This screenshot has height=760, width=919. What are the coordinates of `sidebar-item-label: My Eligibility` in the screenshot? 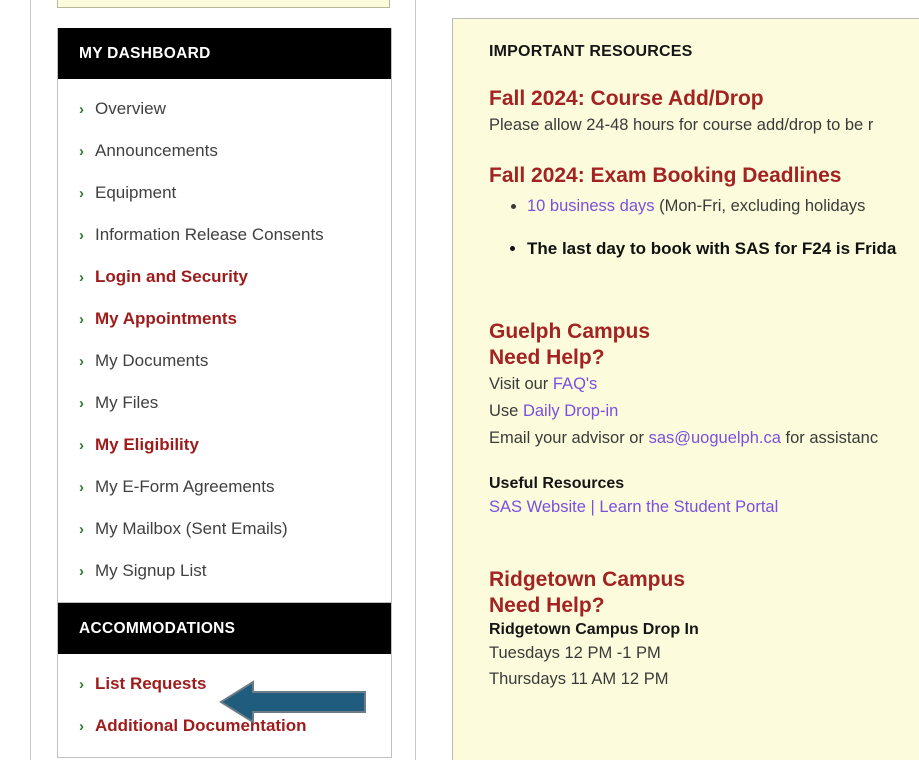 It's located at (147, 444).